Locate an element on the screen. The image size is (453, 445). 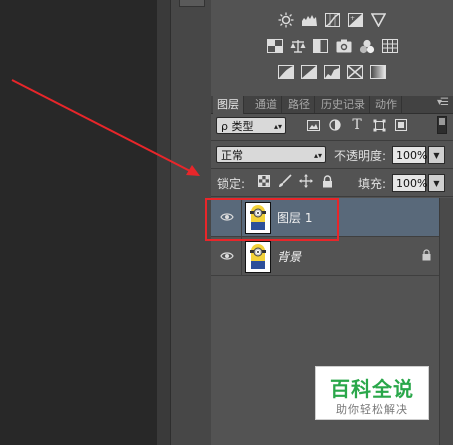
bw-icon is located at coordinates (320, 46).